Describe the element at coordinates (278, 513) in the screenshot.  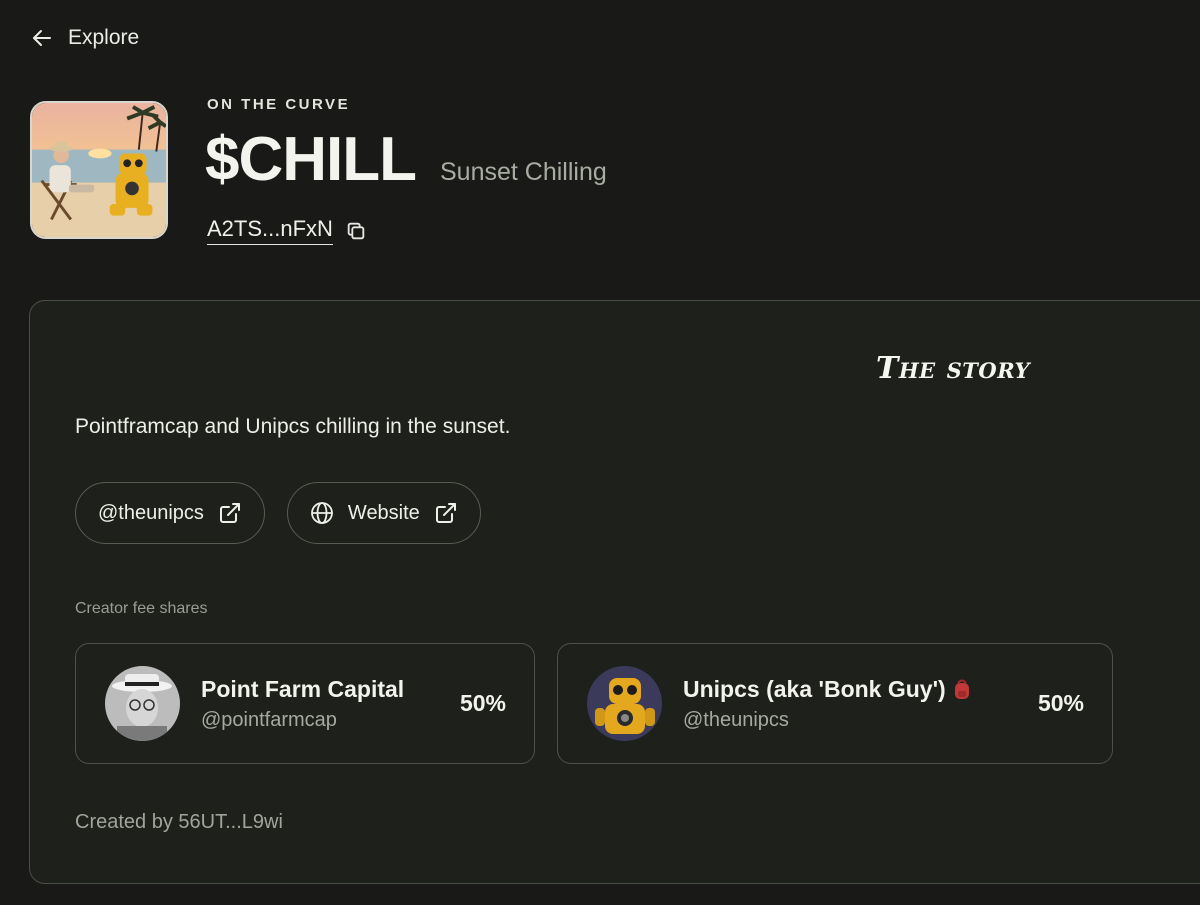
I see `social-links: @theunipcs Website` at that location.